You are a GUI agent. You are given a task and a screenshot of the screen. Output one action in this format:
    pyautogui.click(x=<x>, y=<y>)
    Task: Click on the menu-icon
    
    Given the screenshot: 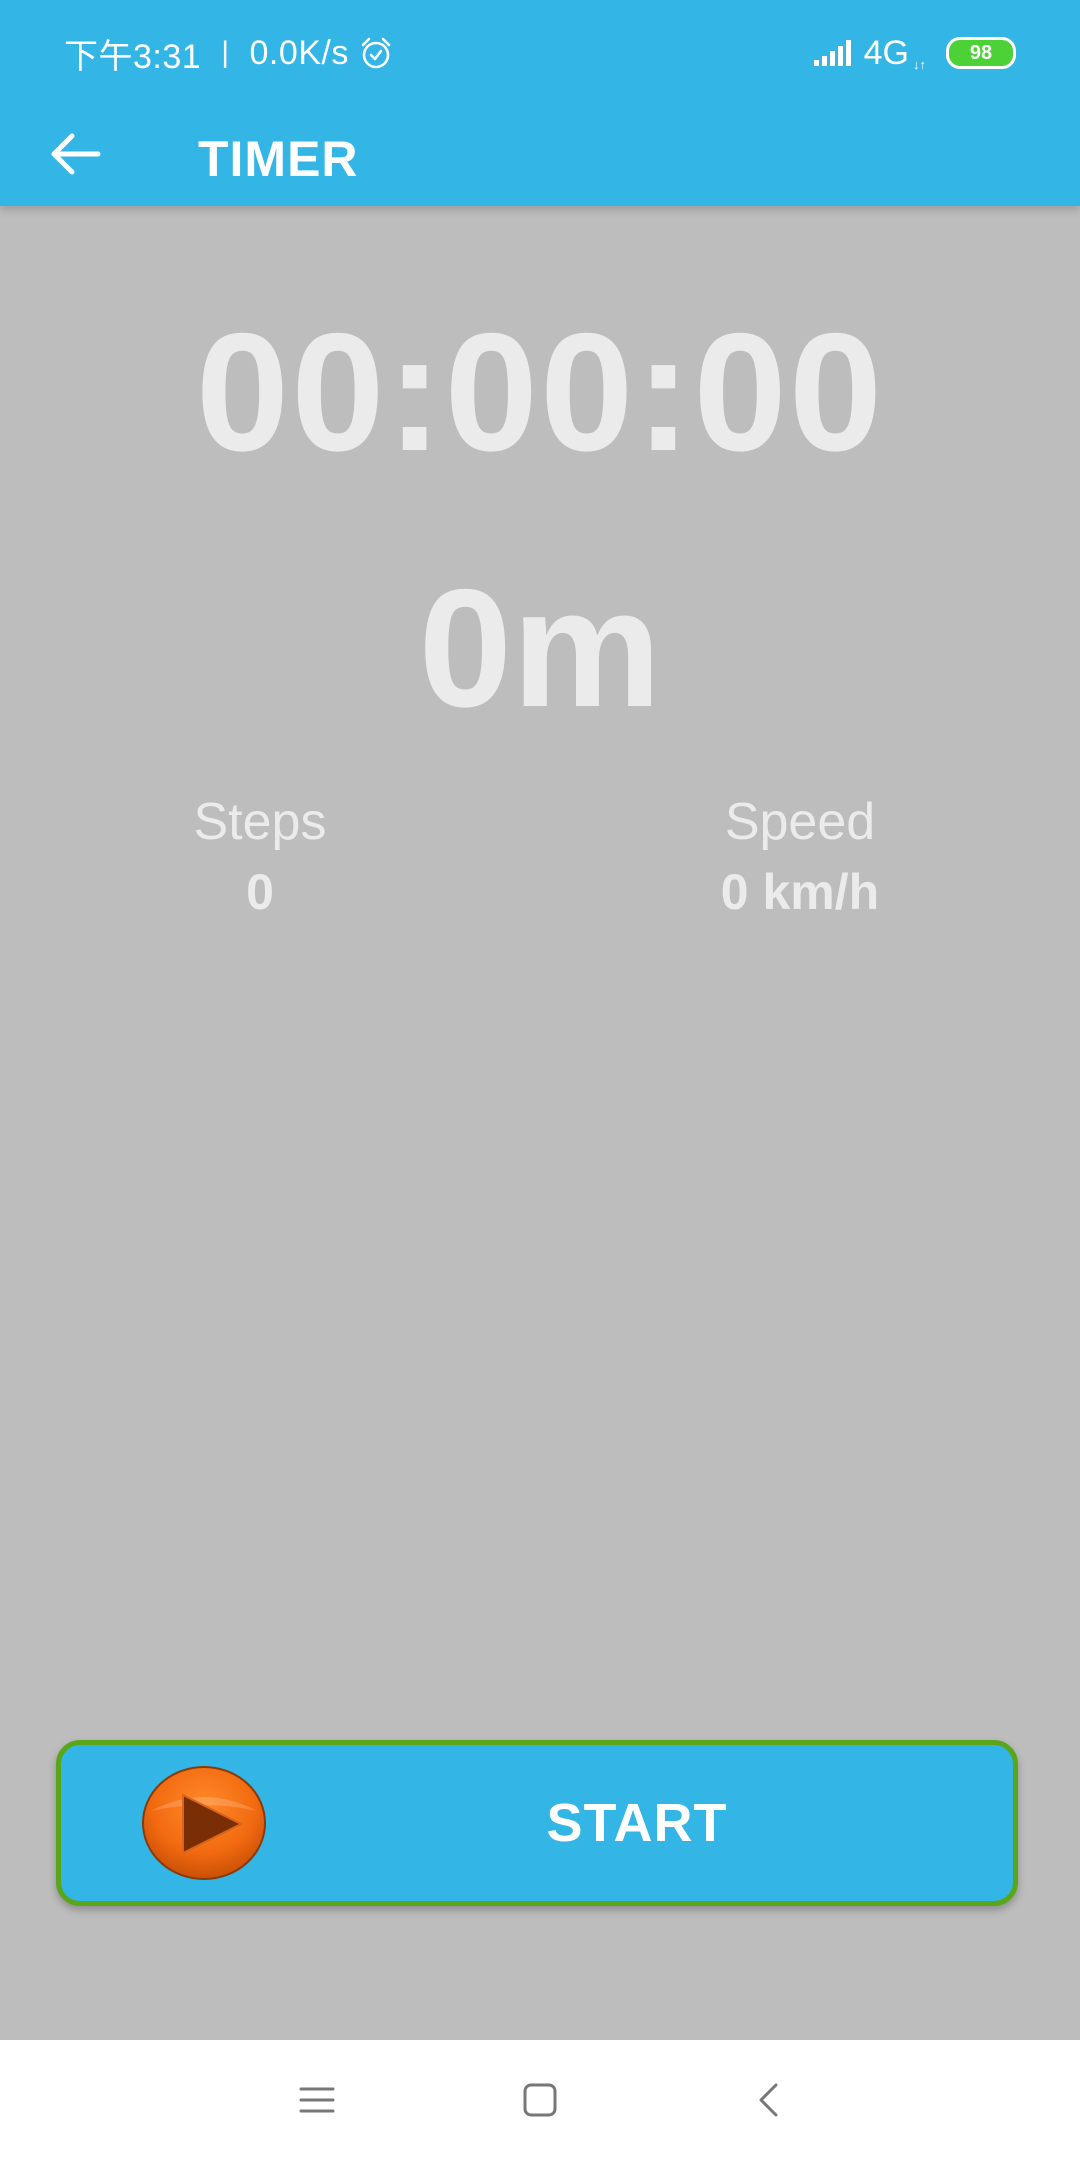 What is the action you would take?
    pyautogui.click(x=317, y=2100)
    